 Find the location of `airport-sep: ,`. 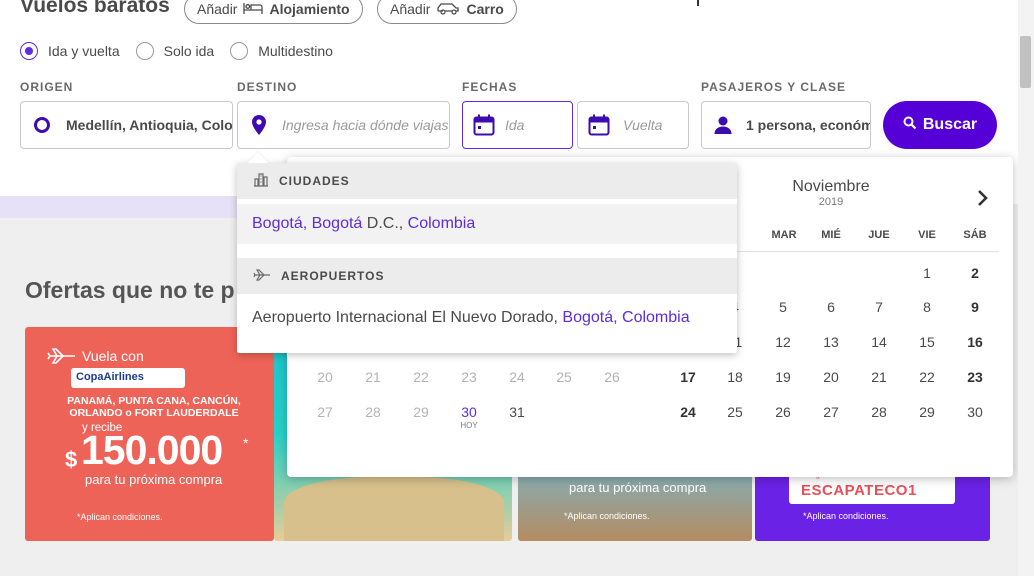

airport-sep: , is located at coordinates (618, 317).